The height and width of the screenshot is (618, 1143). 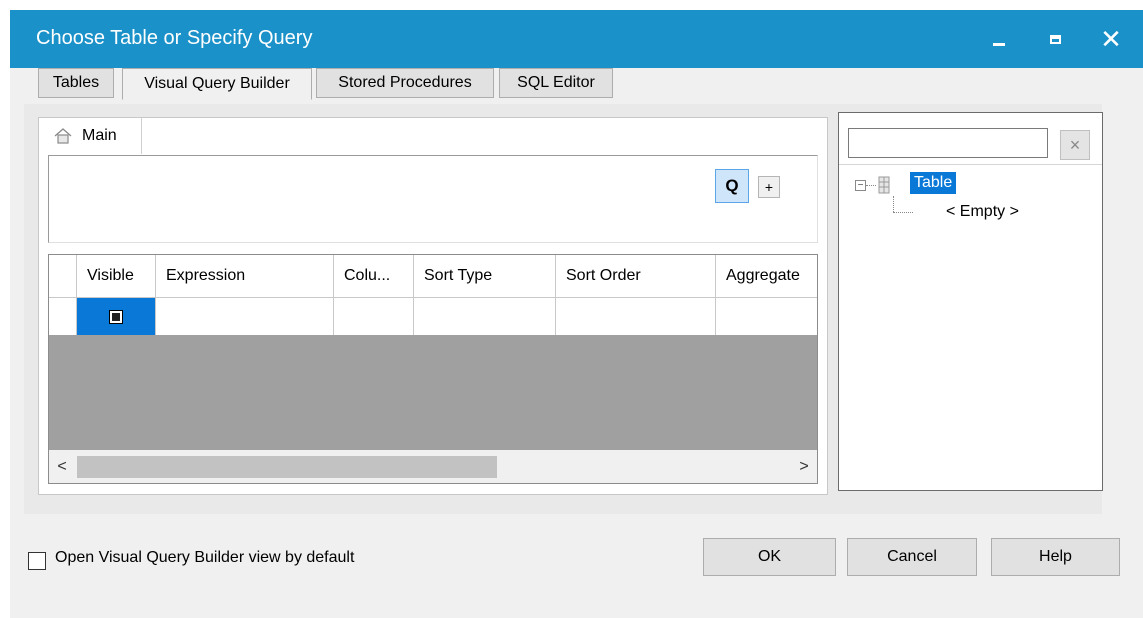 I want to click on sort-order-cell, so click(x=636, y=316).